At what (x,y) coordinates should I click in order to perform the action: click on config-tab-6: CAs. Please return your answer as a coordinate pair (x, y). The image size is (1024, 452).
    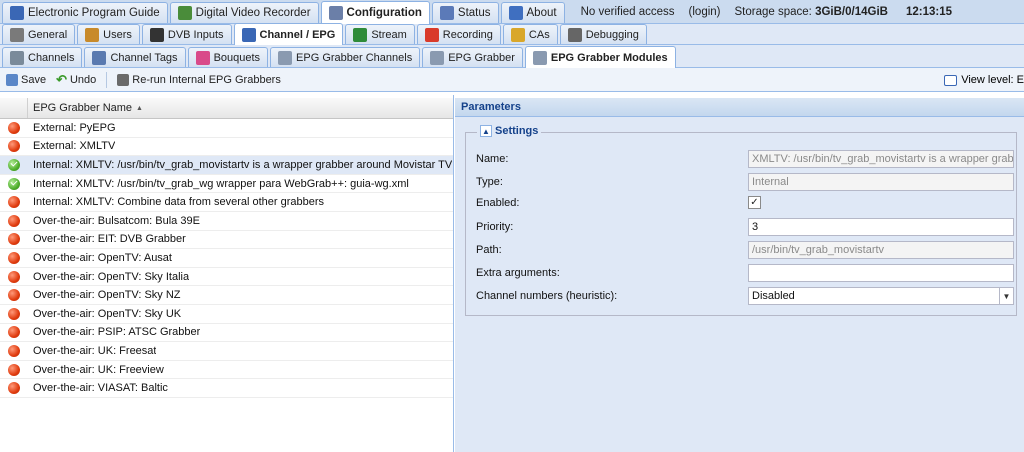
    Looking at the image, I should click on (530, 34).